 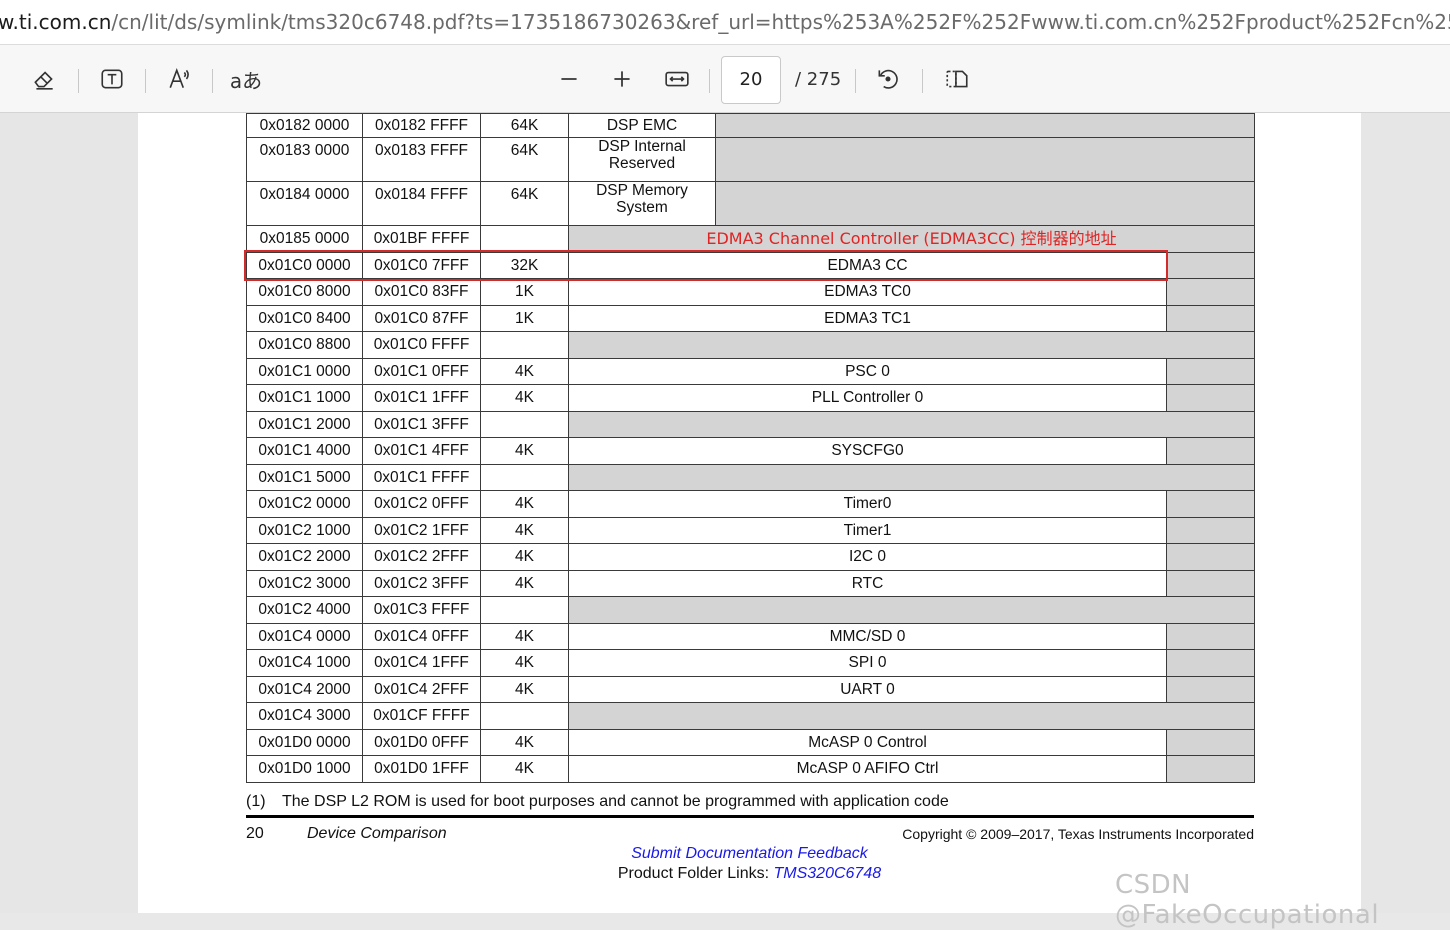 I want to click on table-row: 0x01C4 1000 0x01C4 1FFF 4K SPI 0, so click(x=750, y=663).